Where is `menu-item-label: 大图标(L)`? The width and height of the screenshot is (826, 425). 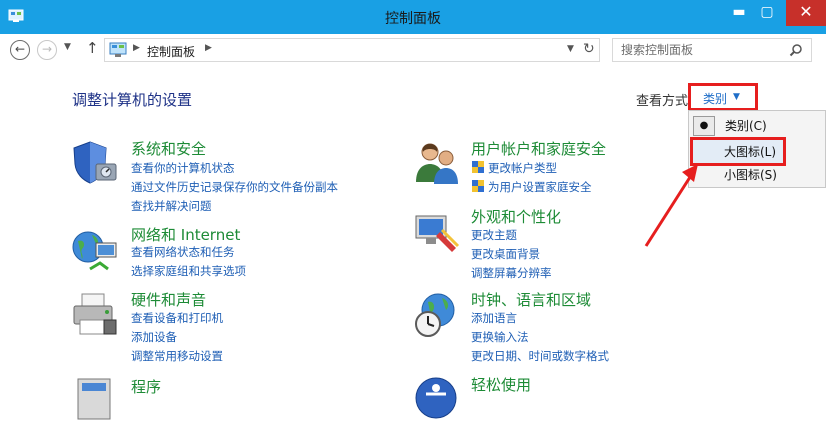
menu-item-label: 大图标(L) is located at coordinates (750, 152).